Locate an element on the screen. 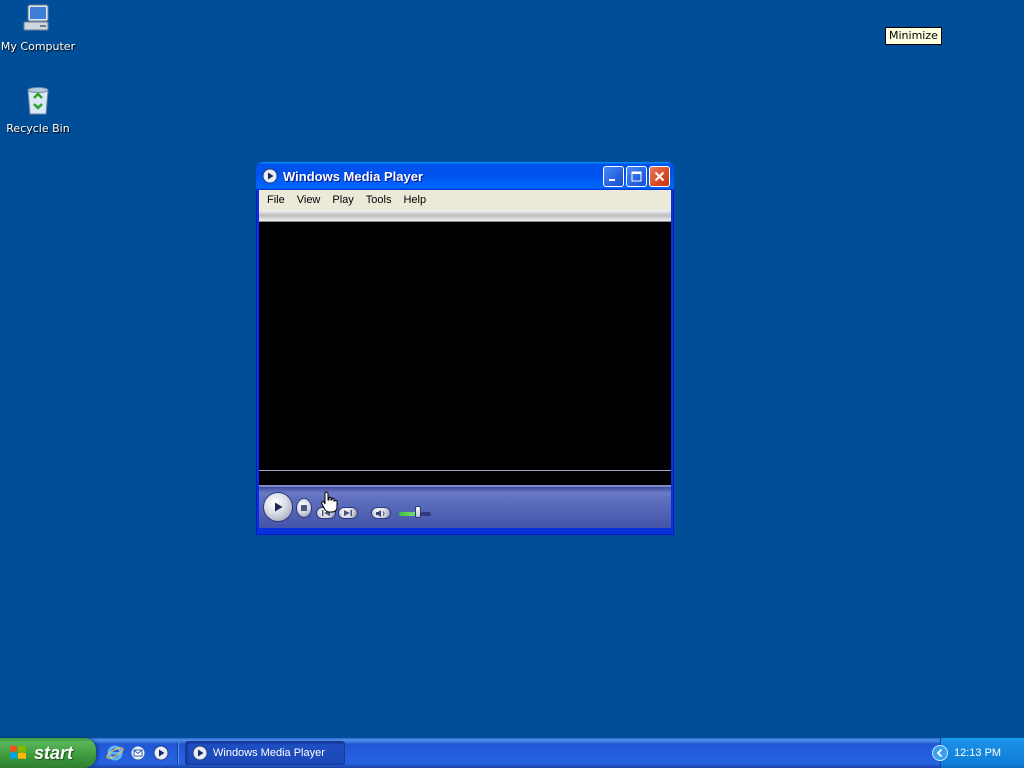 Image resolution: width=1024 pixels, height=768 pixels. close-button is located at coordinates (659, 176).